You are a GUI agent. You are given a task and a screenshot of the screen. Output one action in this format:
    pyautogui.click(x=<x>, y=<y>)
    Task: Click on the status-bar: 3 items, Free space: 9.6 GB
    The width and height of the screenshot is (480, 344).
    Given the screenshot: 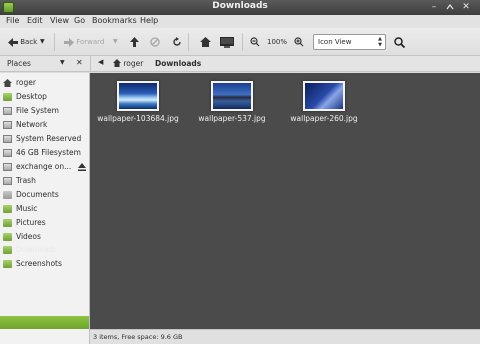 What is the action you would take?
    pyautogui.click(x=285, y=336)
    